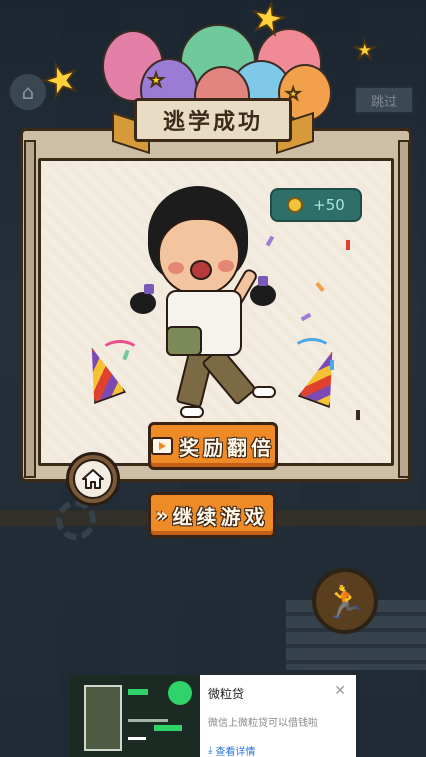 The width and height of the screenshot is (426, 757). I want to click on double-reward-button: 奖励翻倍, so click(213, 446).